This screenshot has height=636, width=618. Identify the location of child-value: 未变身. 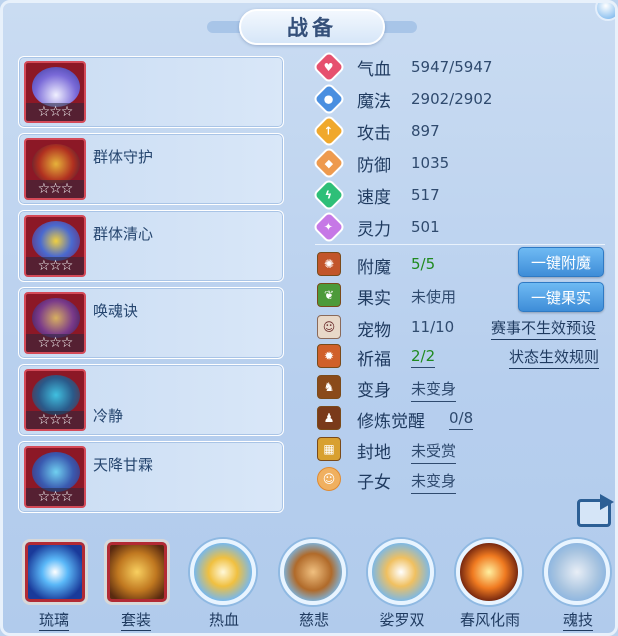
(434, 482).